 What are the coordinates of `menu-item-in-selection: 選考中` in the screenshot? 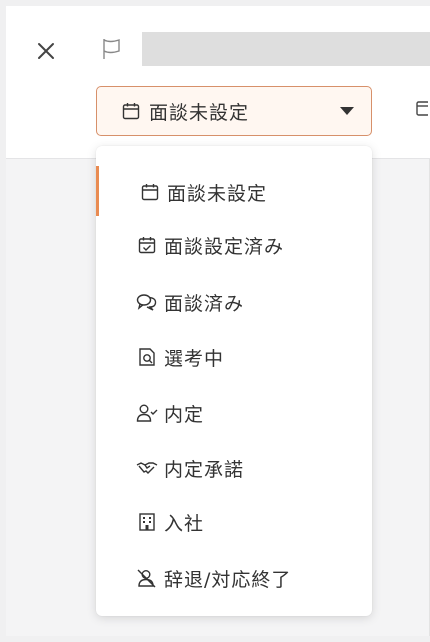 It's located at (234, 356).